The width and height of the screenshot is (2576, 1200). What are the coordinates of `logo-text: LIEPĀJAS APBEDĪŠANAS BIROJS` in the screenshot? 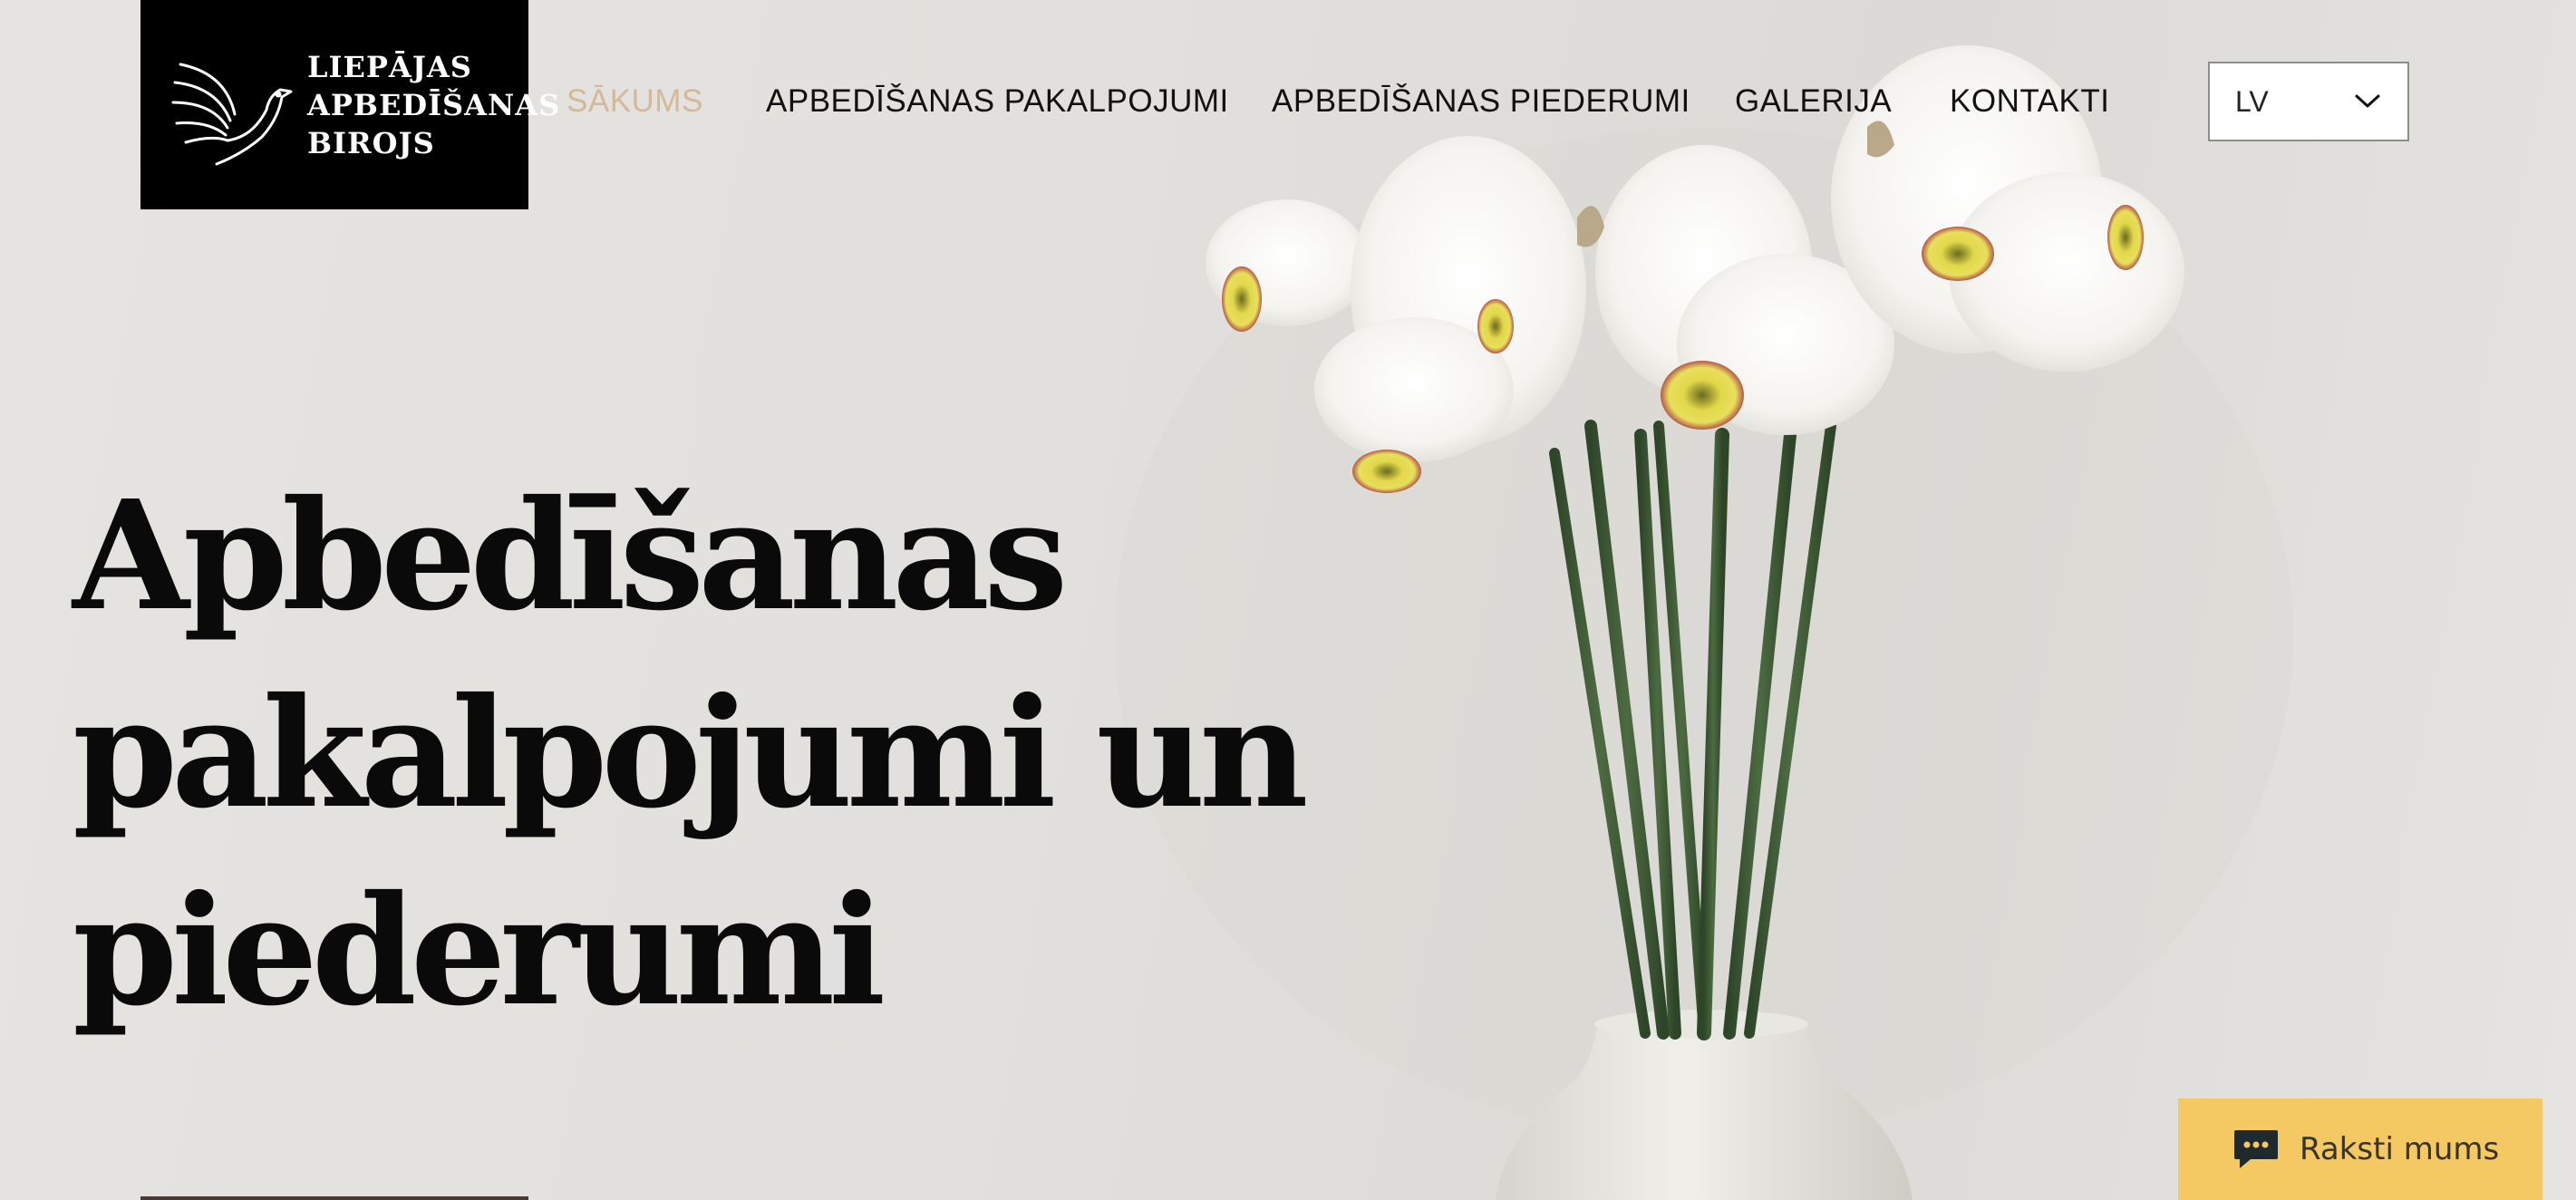 It's located at (433, 105).